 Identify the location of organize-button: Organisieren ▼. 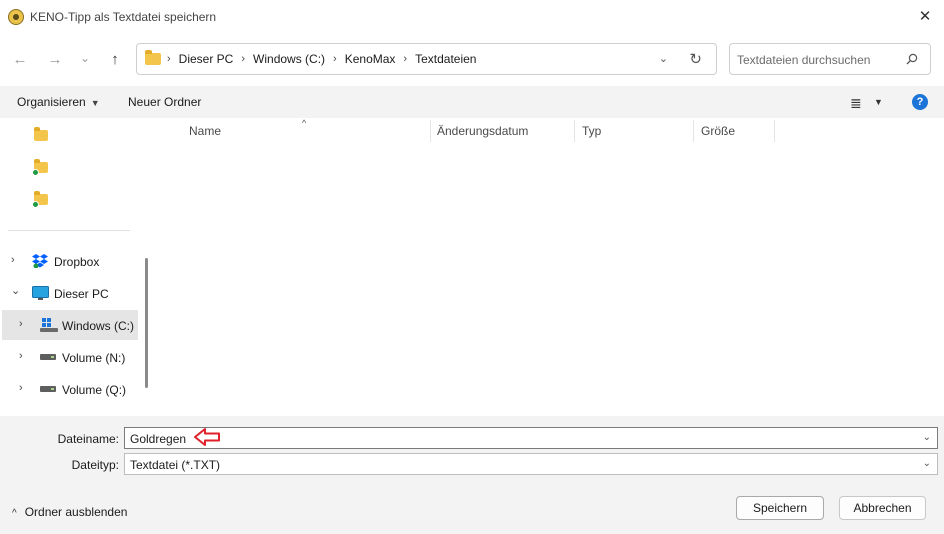
(58, 102).